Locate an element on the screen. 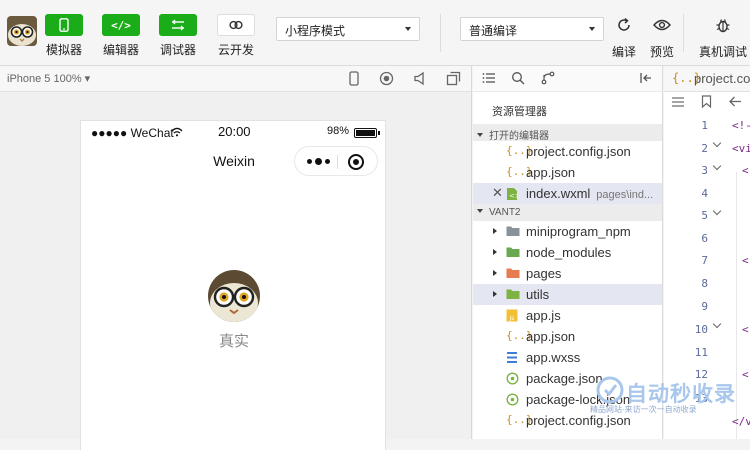  editor-toolbar is located at coordinates (707, 102).